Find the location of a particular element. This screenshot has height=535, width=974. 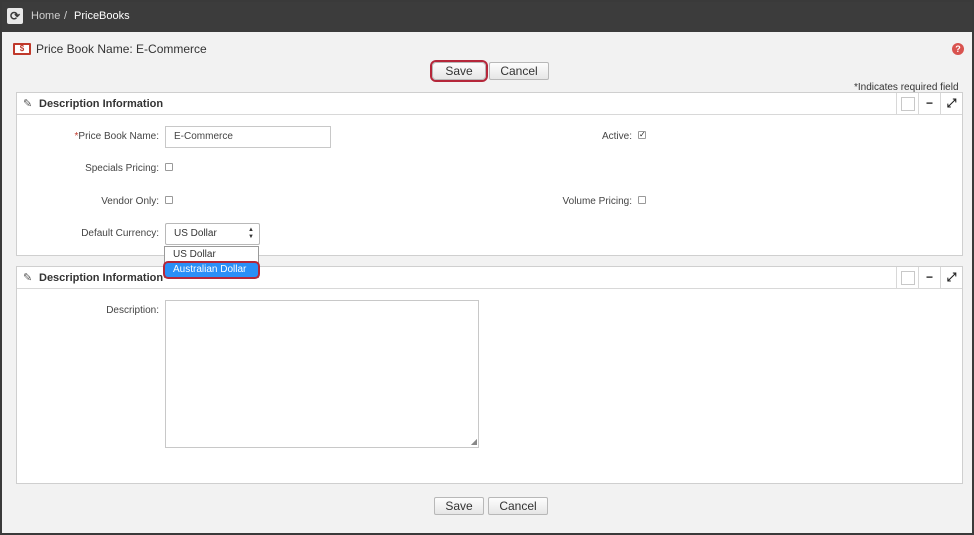

currency-dropdown-list: US Dollar Australian Dollar is located at coordinates (211, 262).